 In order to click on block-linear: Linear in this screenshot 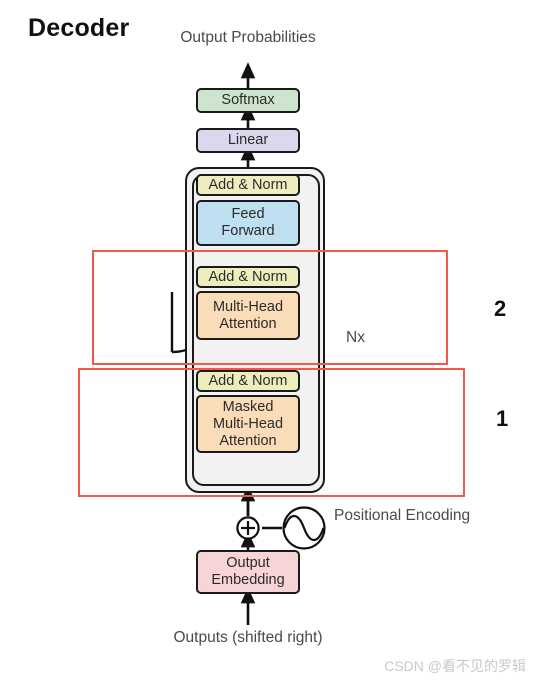, I will do `click(248, 140)`.